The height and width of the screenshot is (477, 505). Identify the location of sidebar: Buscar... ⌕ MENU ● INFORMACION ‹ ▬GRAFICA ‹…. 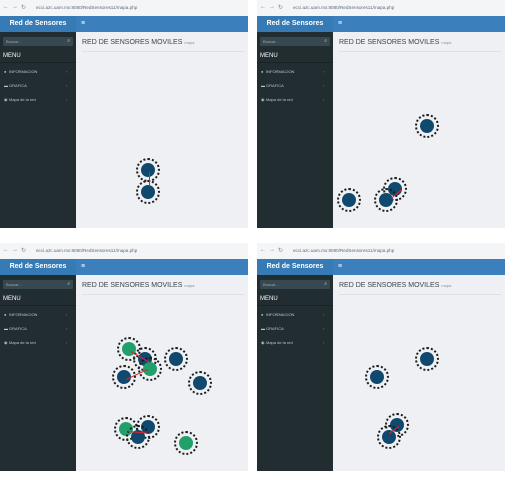
(38, 130).